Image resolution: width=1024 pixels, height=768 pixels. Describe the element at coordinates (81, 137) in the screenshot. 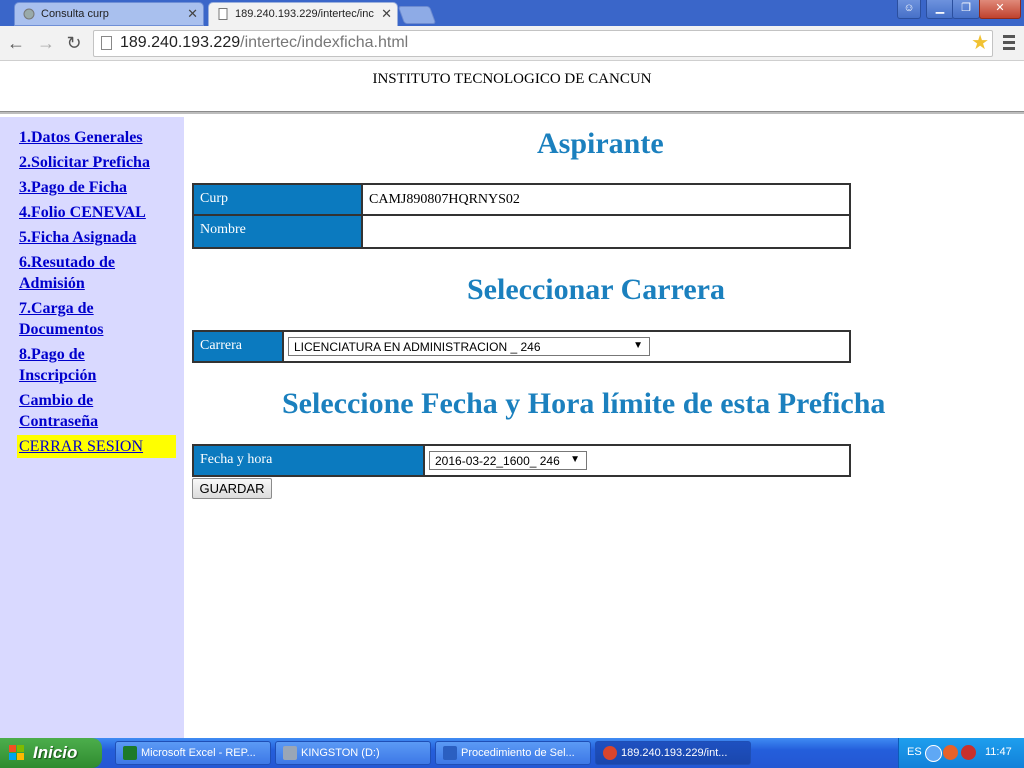

I see `sidebar-item-datos-generales: 1.Datos Generales` at that location.